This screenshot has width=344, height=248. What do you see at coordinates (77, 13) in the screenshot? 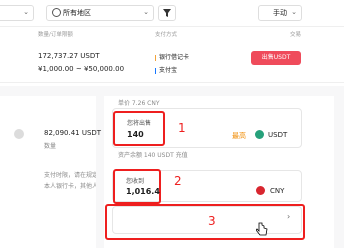
I see `region-select-label: 所有地区` at bounding box center [77, 13].